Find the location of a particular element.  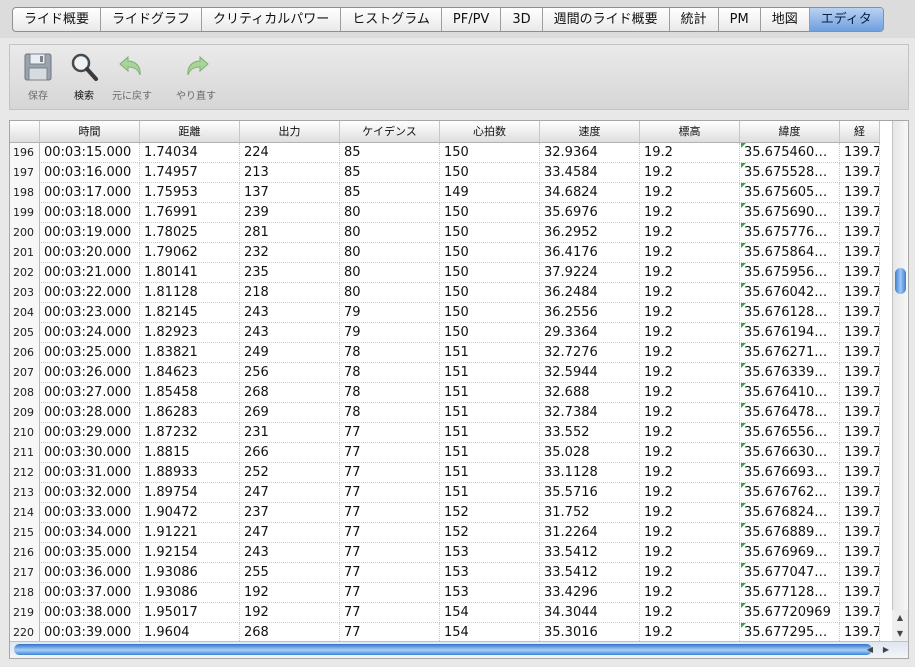

table-cell: 1.76991 is located at coordinates (190, 213).